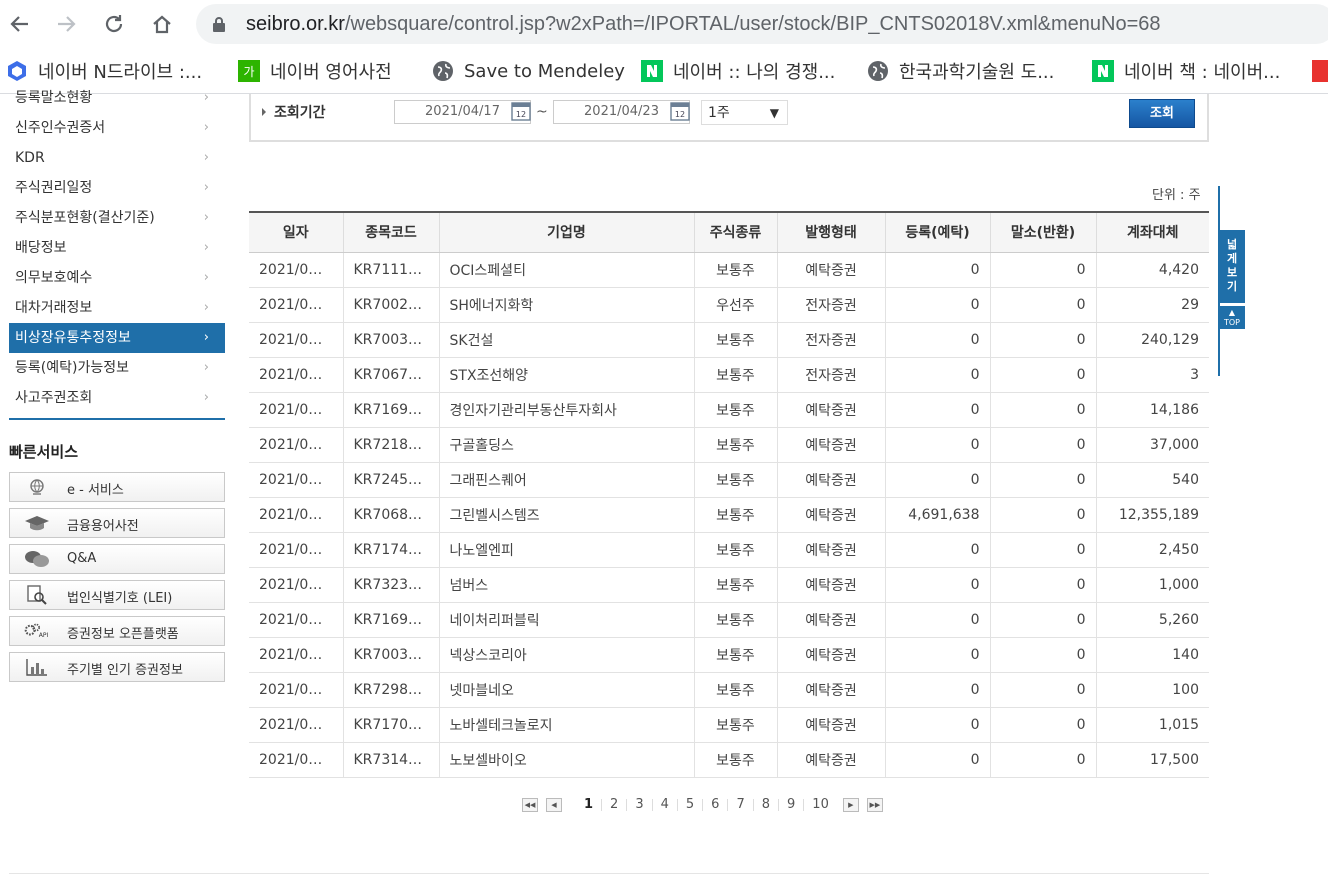 This screenshot has width=1328, height=894. I want to click on wide-view-button: 넓게보기, so click(1232, 266).